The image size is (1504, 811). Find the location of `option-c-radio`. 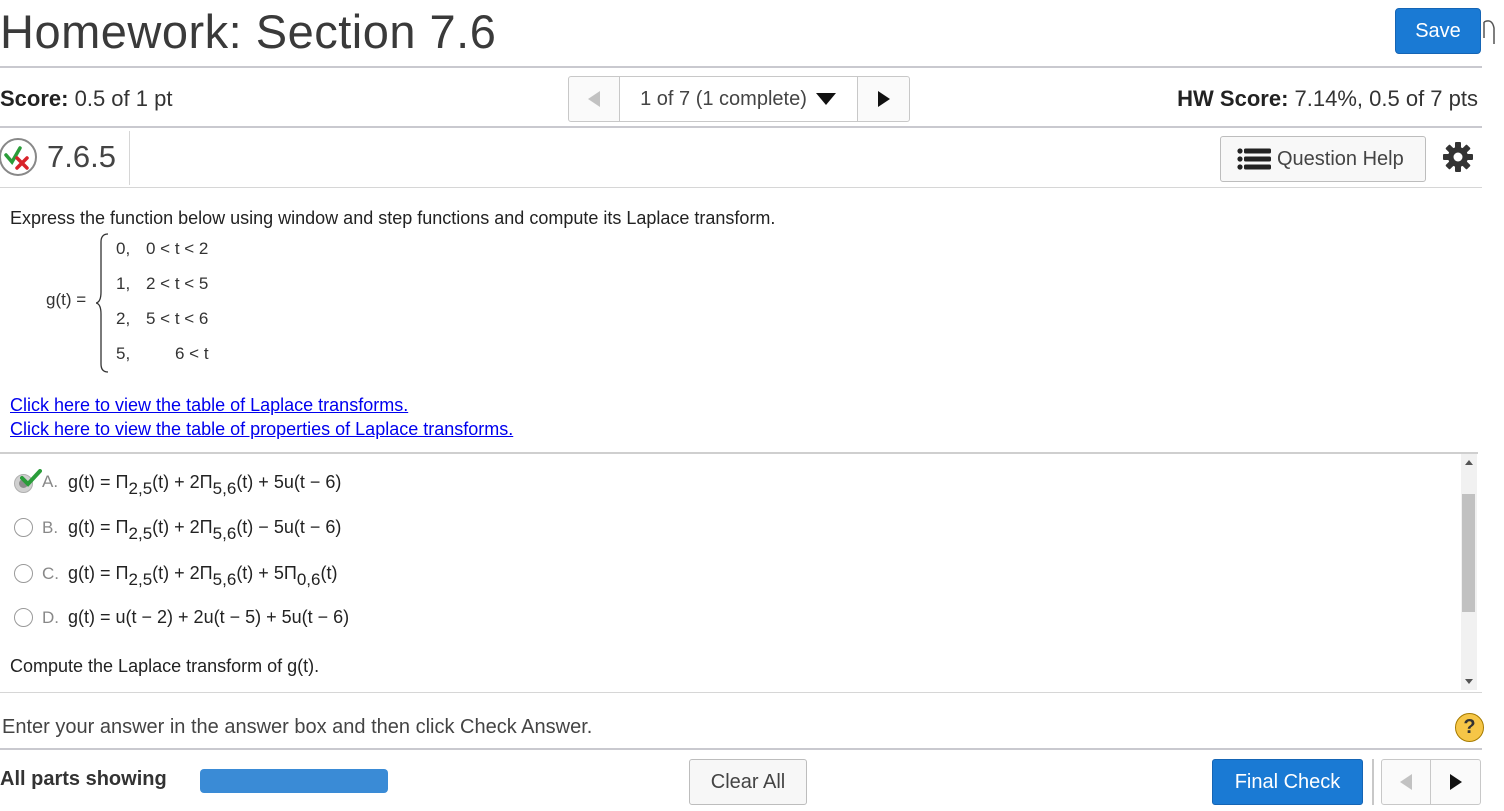

option-c-radio is located at coordinates (23, 573).